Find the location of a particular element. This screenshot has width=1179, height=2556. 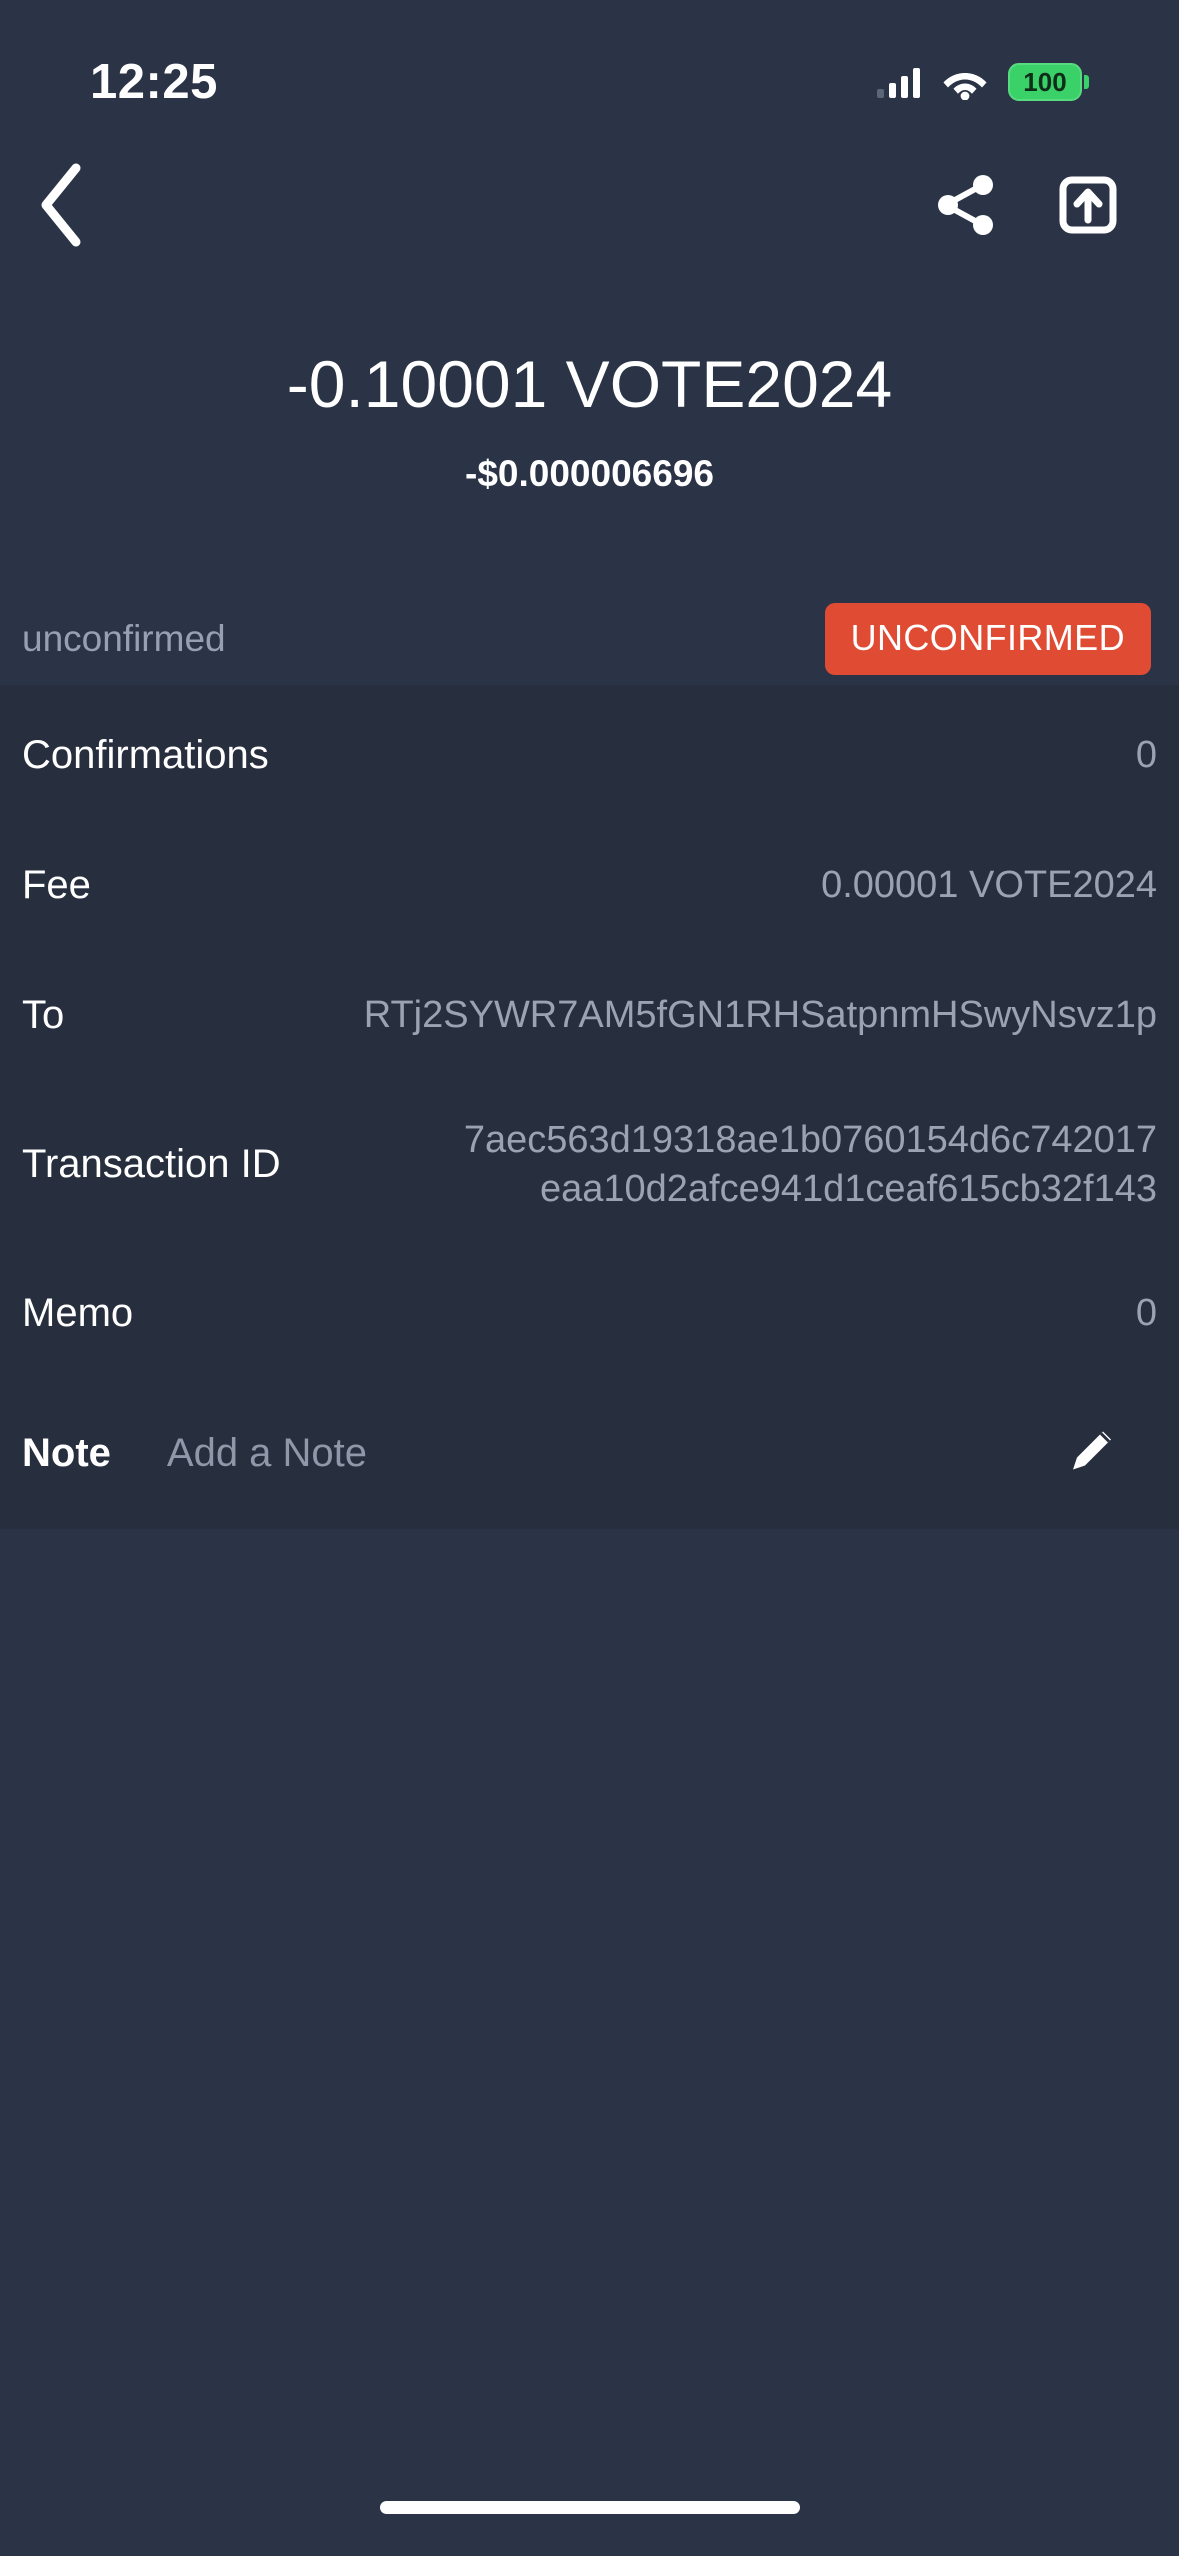

share-icon is located at coordinates (965, 205).